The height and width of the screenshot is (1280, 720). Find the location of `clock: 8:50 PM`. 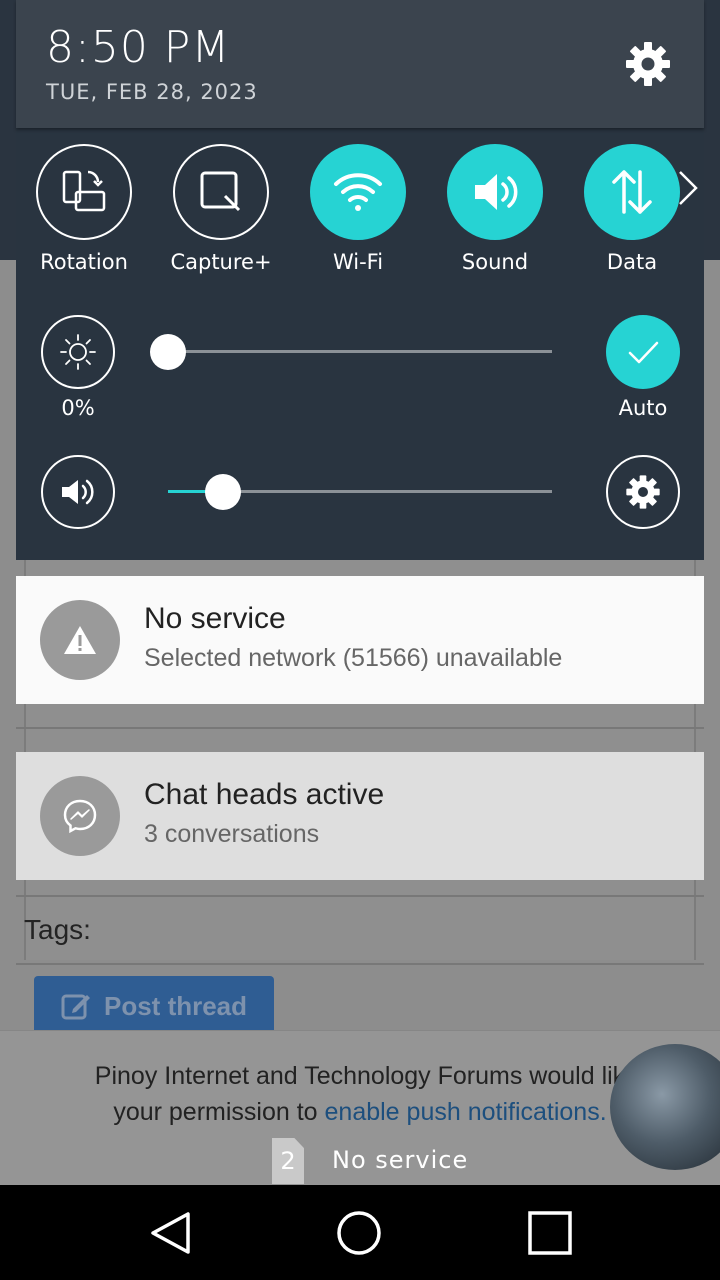

clock: 8:50 PM is located at coordinates (138, 47).